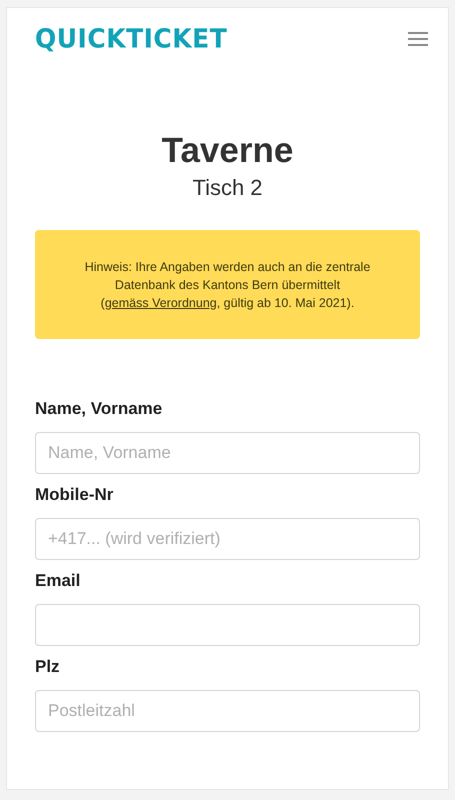  I want to click on venue-title: Taverne, so click(228, 151).